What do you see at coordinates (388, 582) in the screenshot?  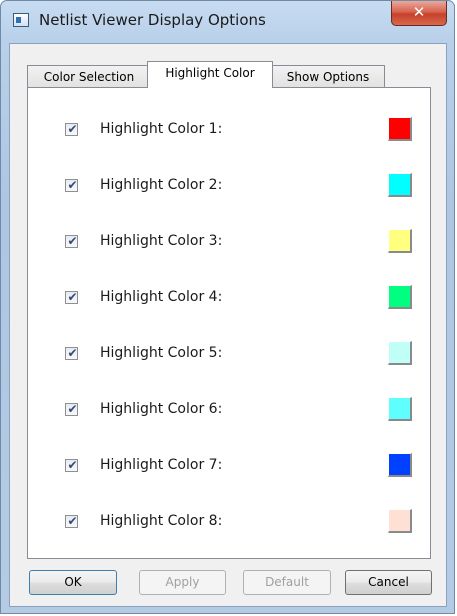 I see `cancel-button: Cancel` at bounding box center [388, 582].